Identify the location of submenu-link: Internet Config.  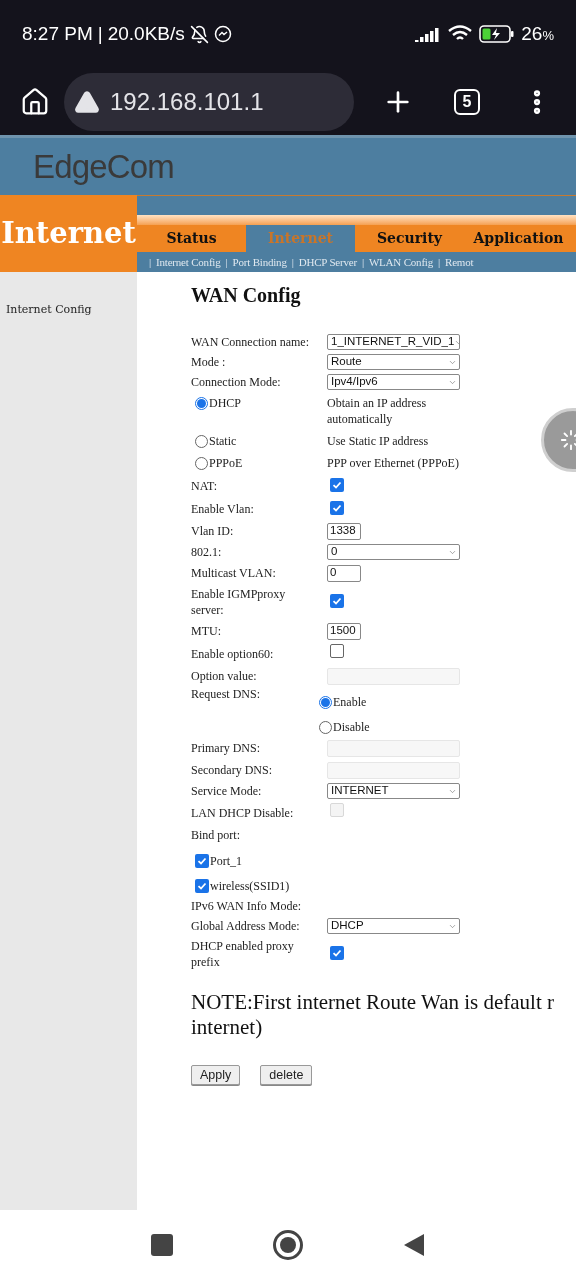
(188, 262).